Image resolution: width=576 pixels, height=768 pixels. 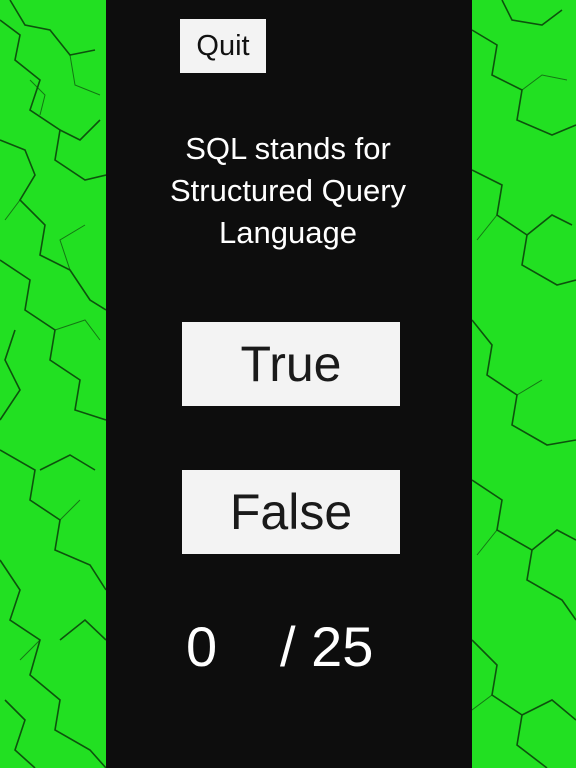 What do you see at coordinates (291, 364) in the screenshot?
I see `true-button: True` at bounding box center [291, 364].